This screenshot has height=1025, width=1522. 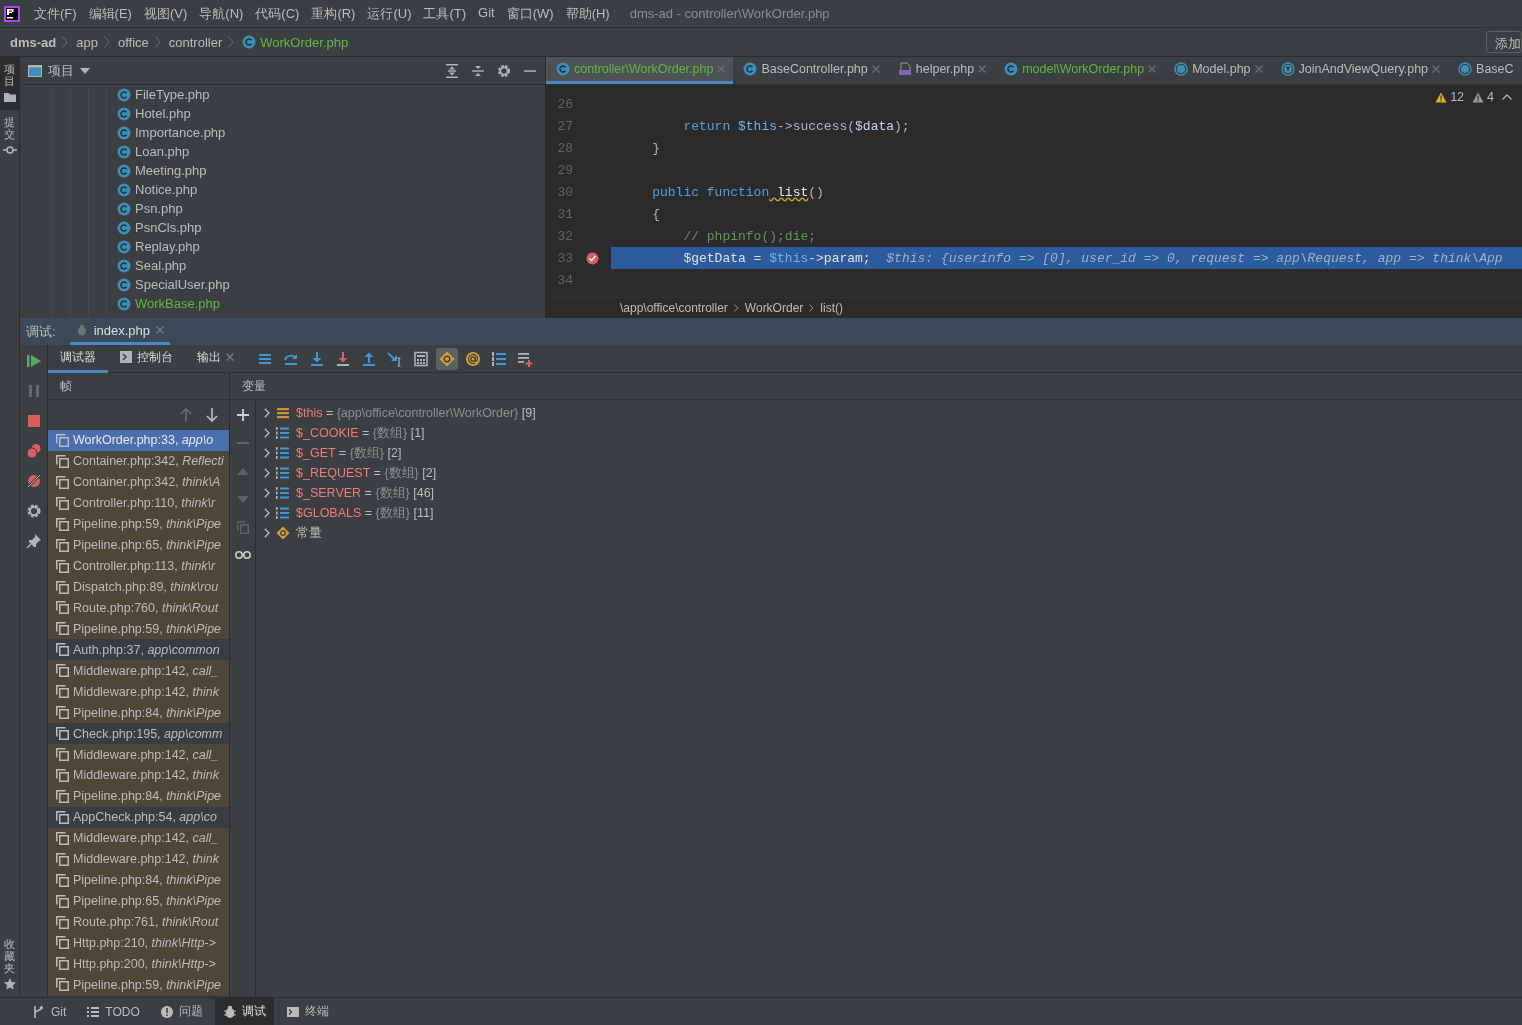 I want to click on tool-window-tab: Git, so click(x=49, y=1011).